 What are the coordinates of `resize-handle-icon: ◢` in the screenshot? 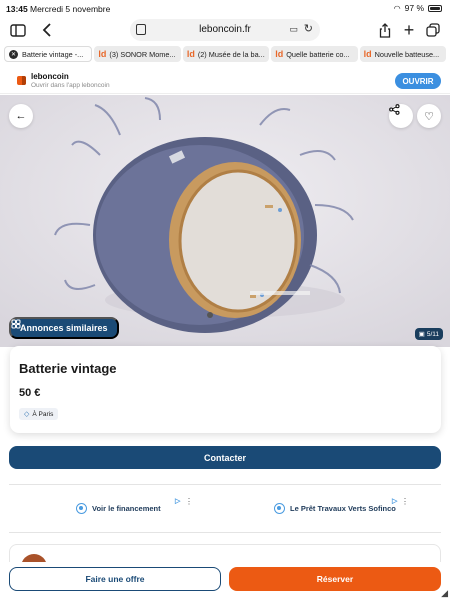 It's located at (444, 593).